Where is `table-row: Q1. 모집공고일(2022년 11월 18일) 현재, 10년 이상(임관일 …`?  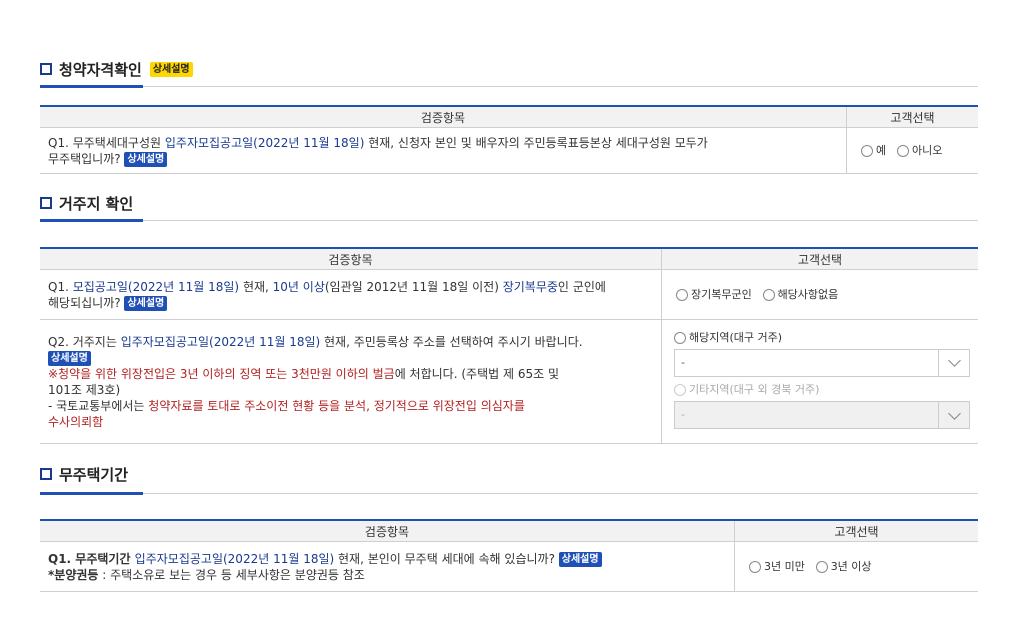
table-row: Q1. 모집공고일(2022년 11월 18일) 현재, 10년 이상(임관일 … is located at coordinates (509, 294).